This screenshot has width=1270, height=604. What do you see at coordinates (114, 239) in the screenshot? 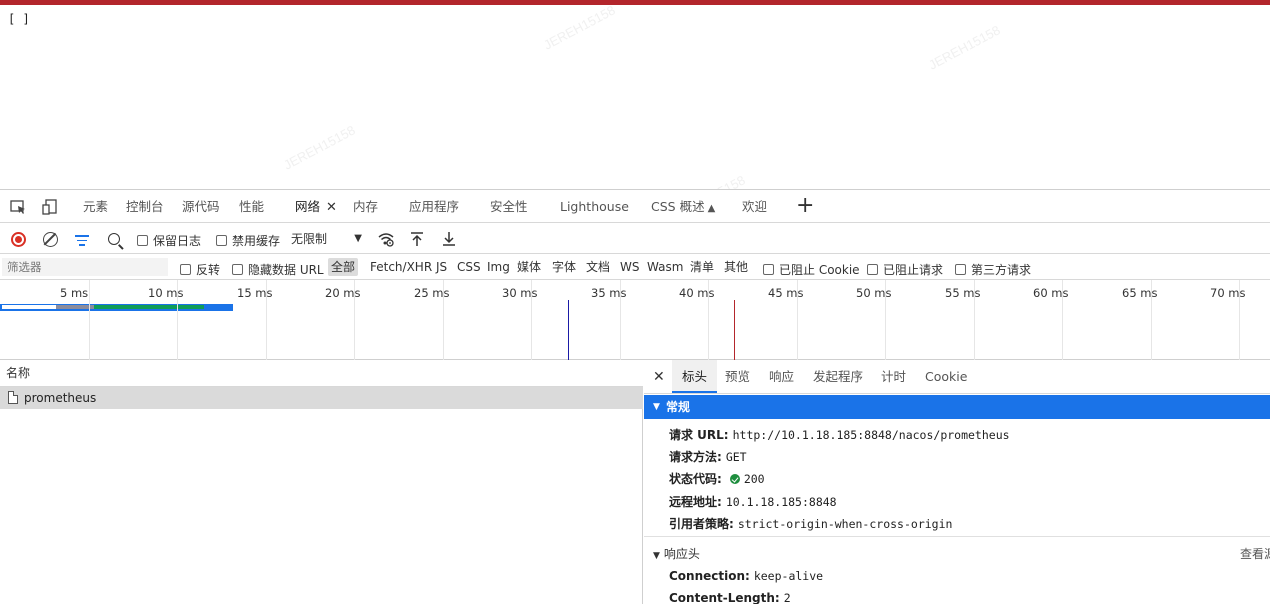
I see `search-button` at bounding box center [114, 239].